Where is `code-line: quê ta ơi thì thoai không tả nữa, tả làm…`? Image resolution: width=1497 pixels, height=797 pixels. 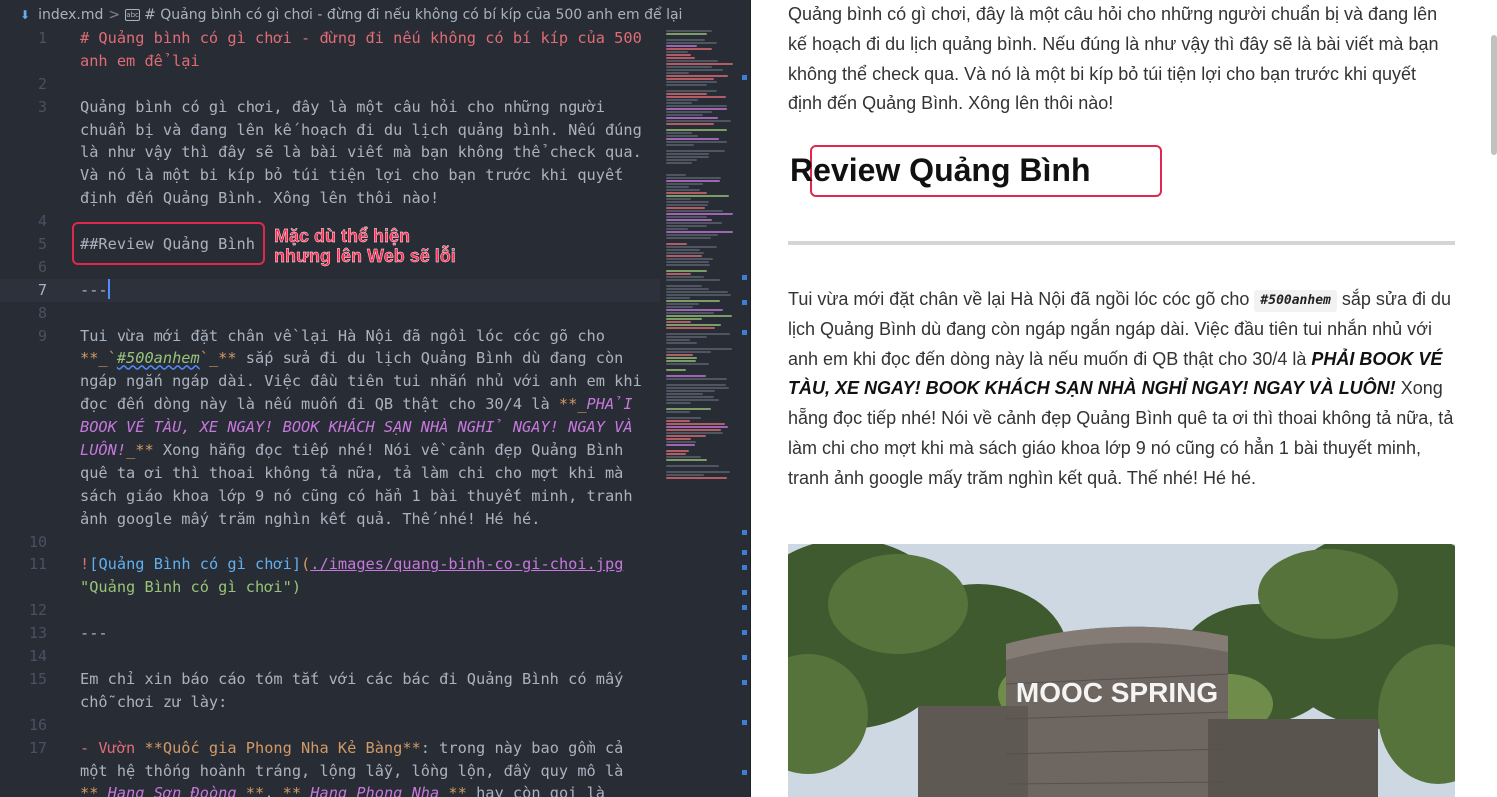
code-line: quê ta ơi thì thoai không tả nữa, tả làm… is located at coordinates (330, 473).